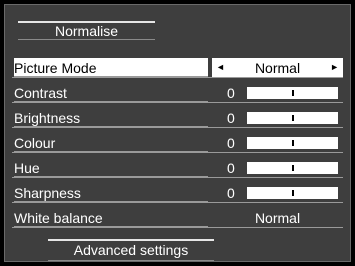 The width and height of the screenshot is (355, 266). I want to click on sharpness-label: Sharpness, so click(111, 192).